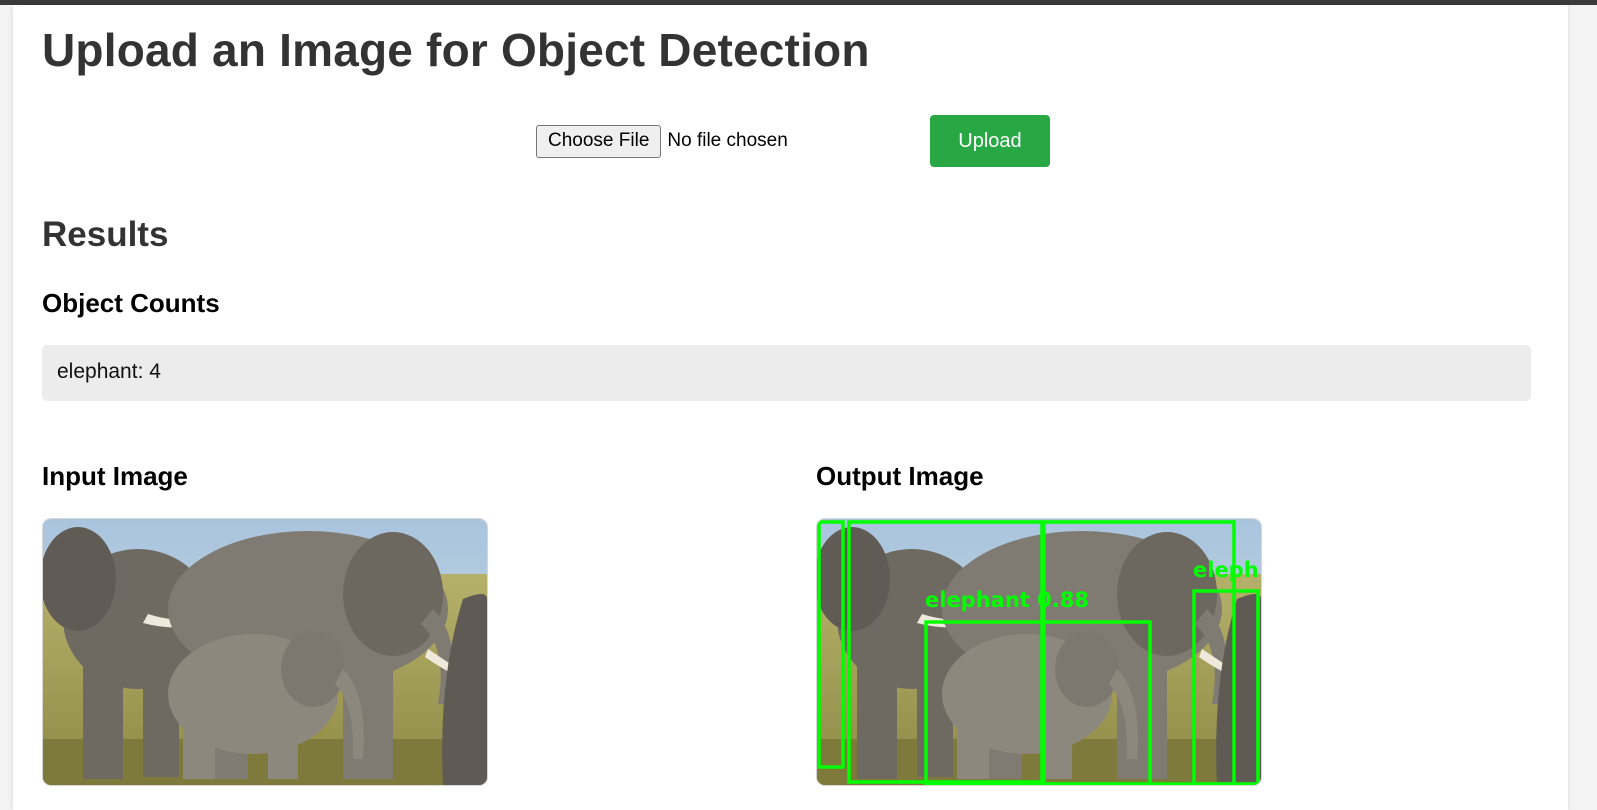  Describe the element at coordinates (727, 140) in the screenshot. I see `file-status-text: No file chosen` at that location.